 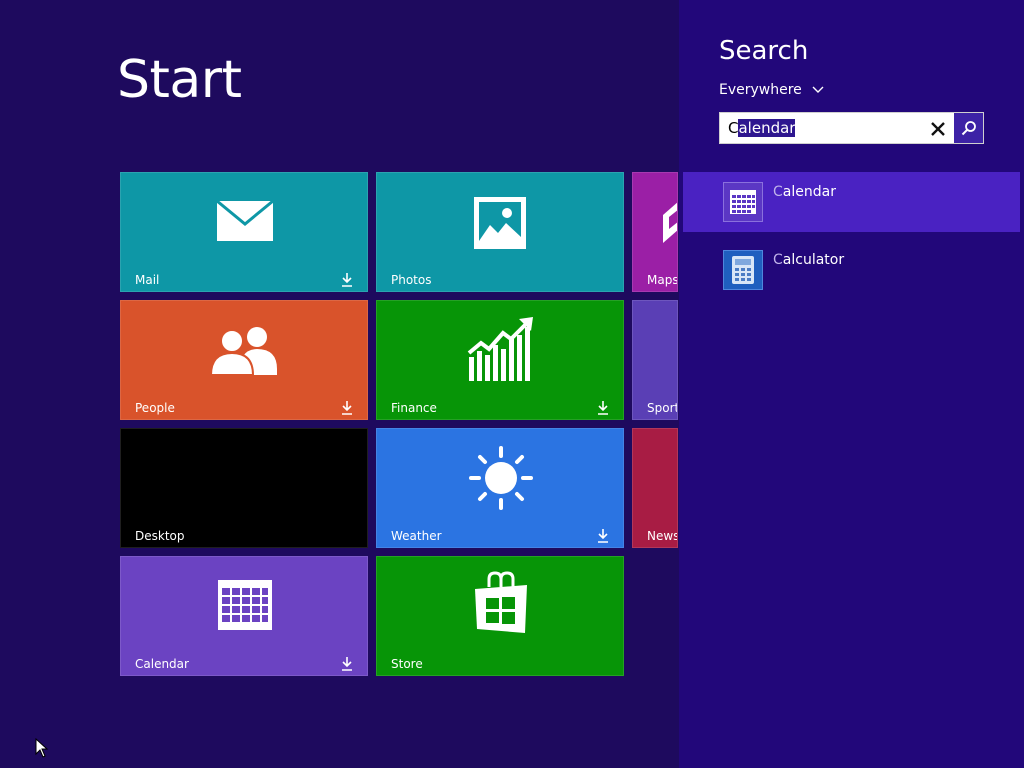 What do you see at coordinates (501, 602) in the screenshot?
I see `store-bag-icon` at bounding box center [501, 602].